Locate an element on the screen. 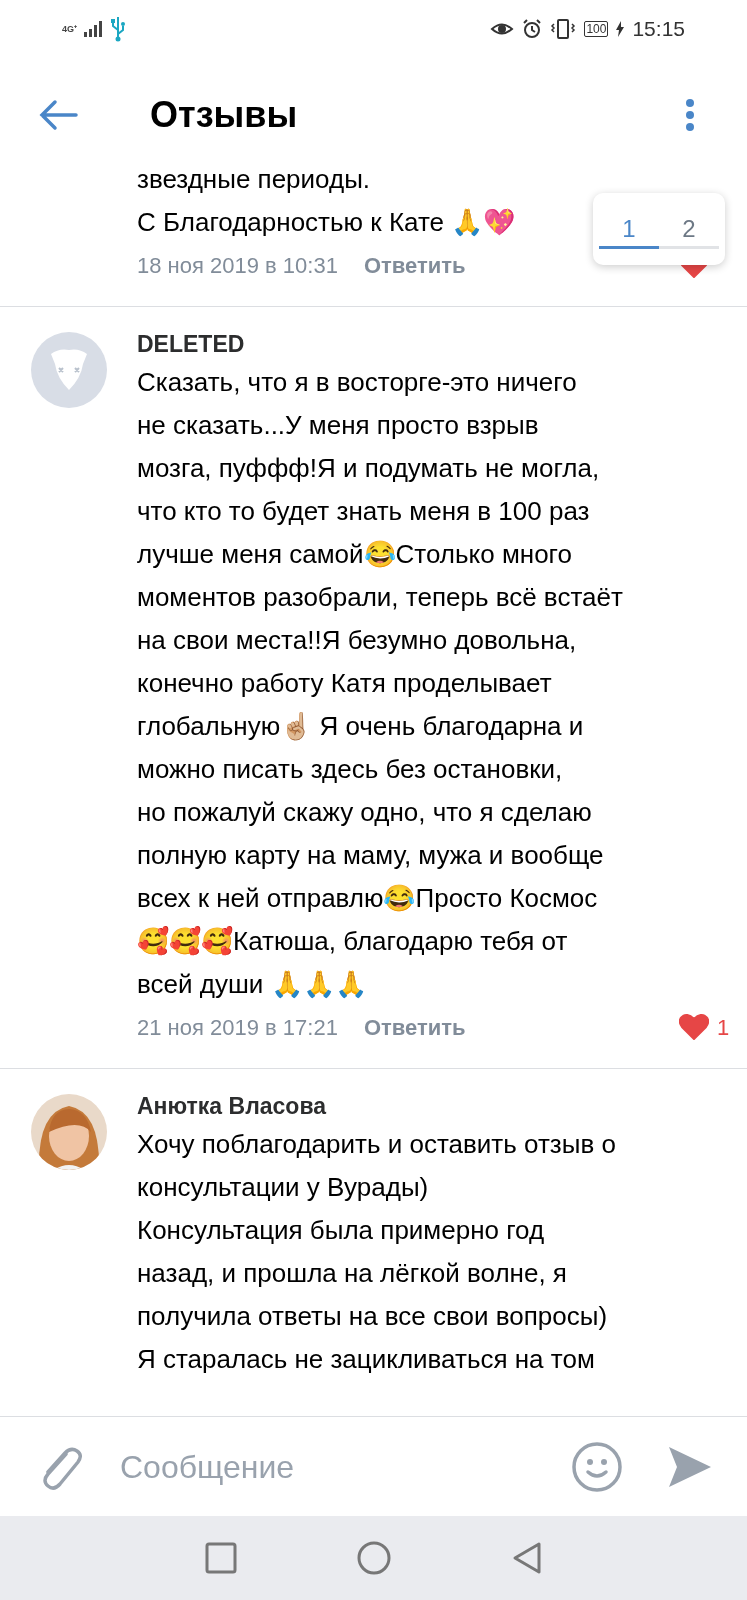 The width and height of the screenshot is (747, 1600). like-count: 1 is located at coordinates (724, 1027).